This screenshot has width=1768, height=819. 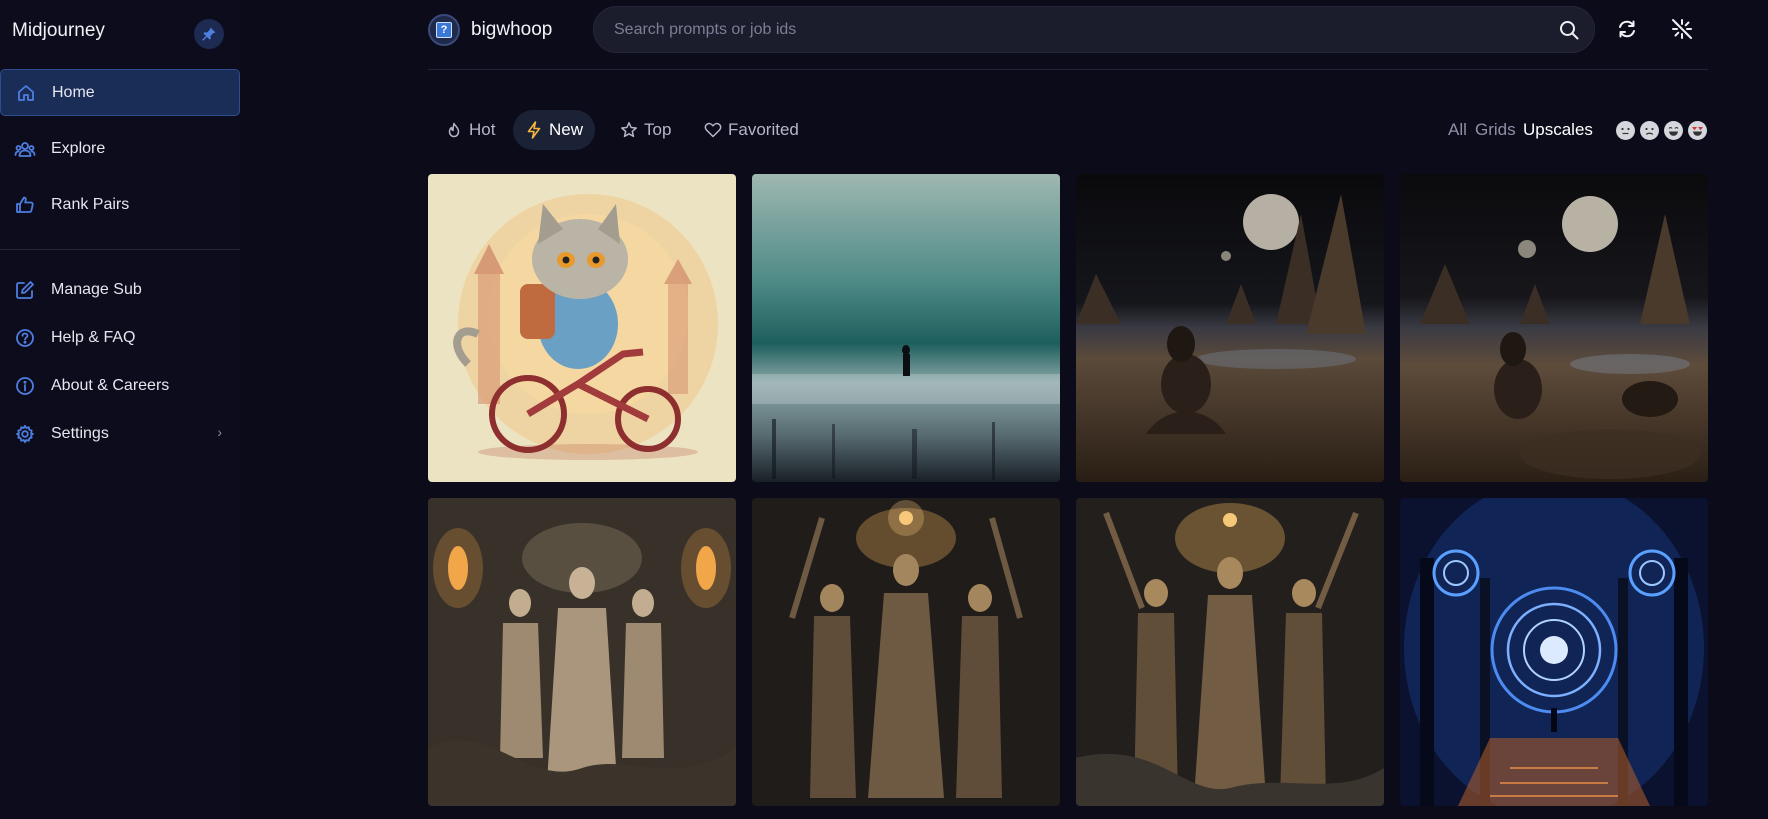 I want to click on tab-label: Favorited, so click(x=763, y=129).